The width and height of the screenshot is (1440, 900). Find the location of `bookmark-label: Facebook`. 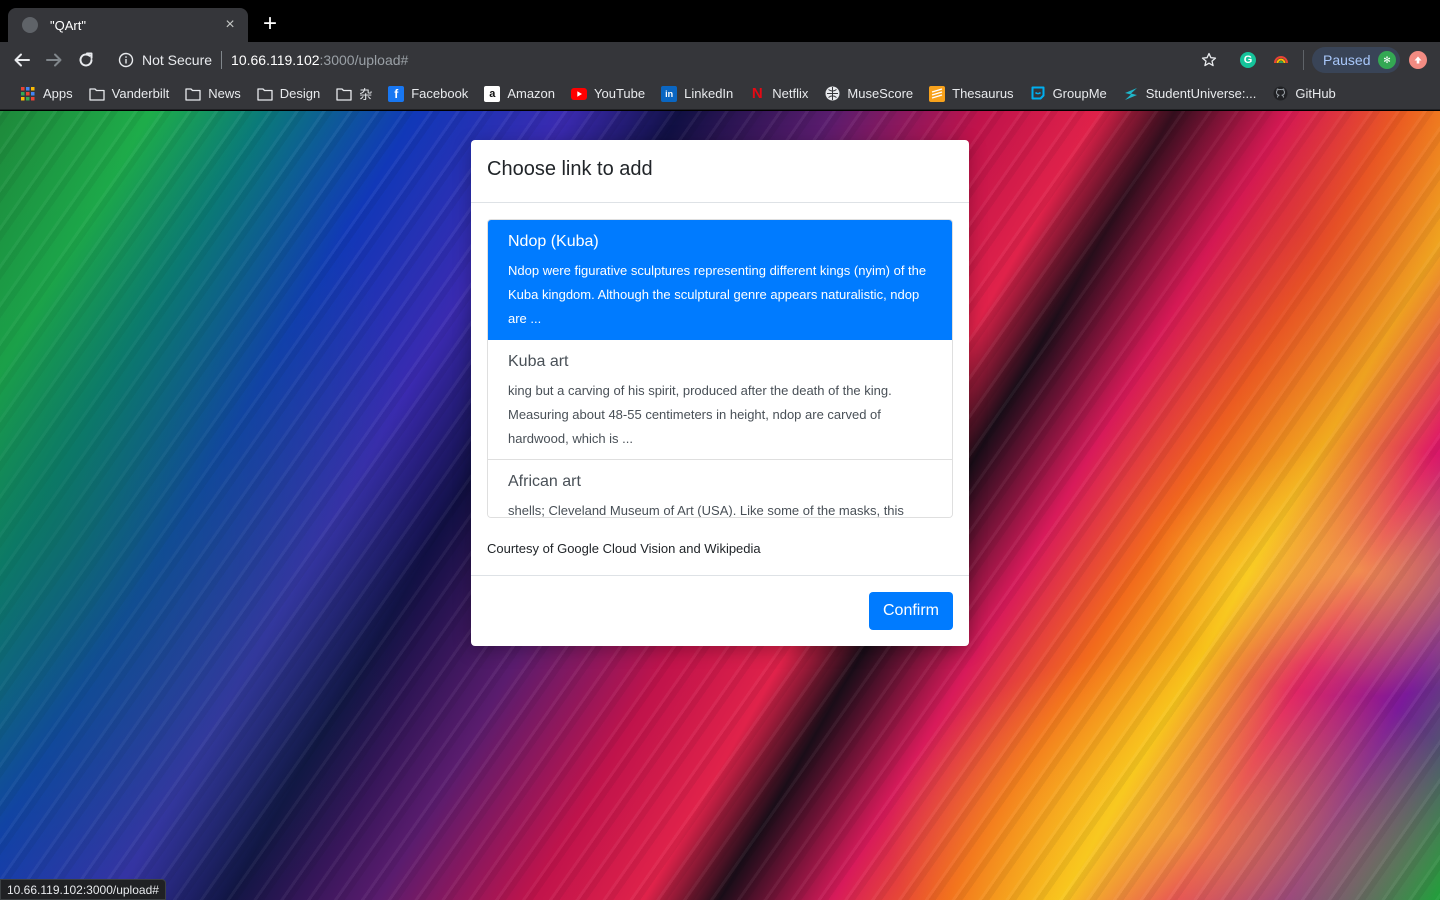

bookmark-label: Facebook is located at coordinates (440, 93).